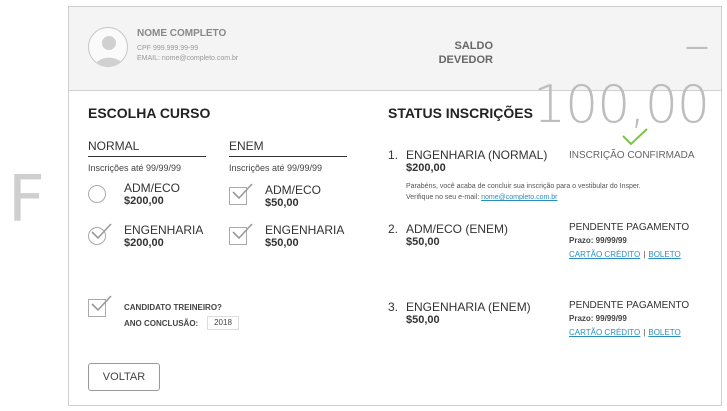 This screenshot has height=411, width=727. Describe the element at coordinates (635, 137) in the screenshot. I see `confirmed-check-icon` at that location.